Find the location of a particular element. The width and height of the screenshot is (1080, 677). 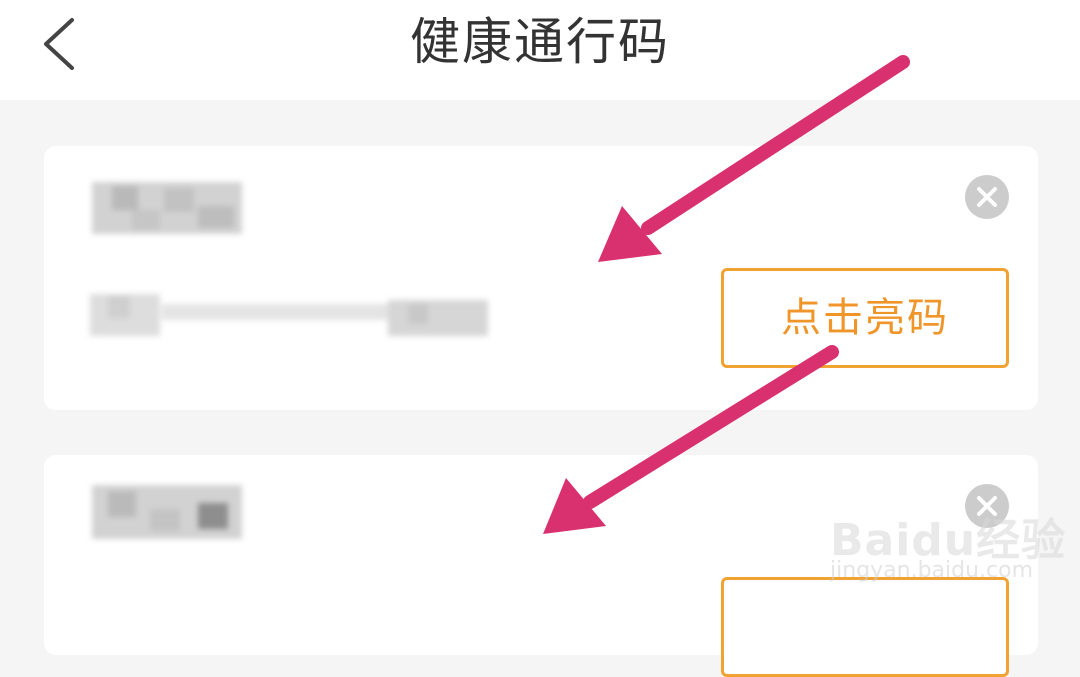

close-circle-icon is located at coordinates (987, 197).